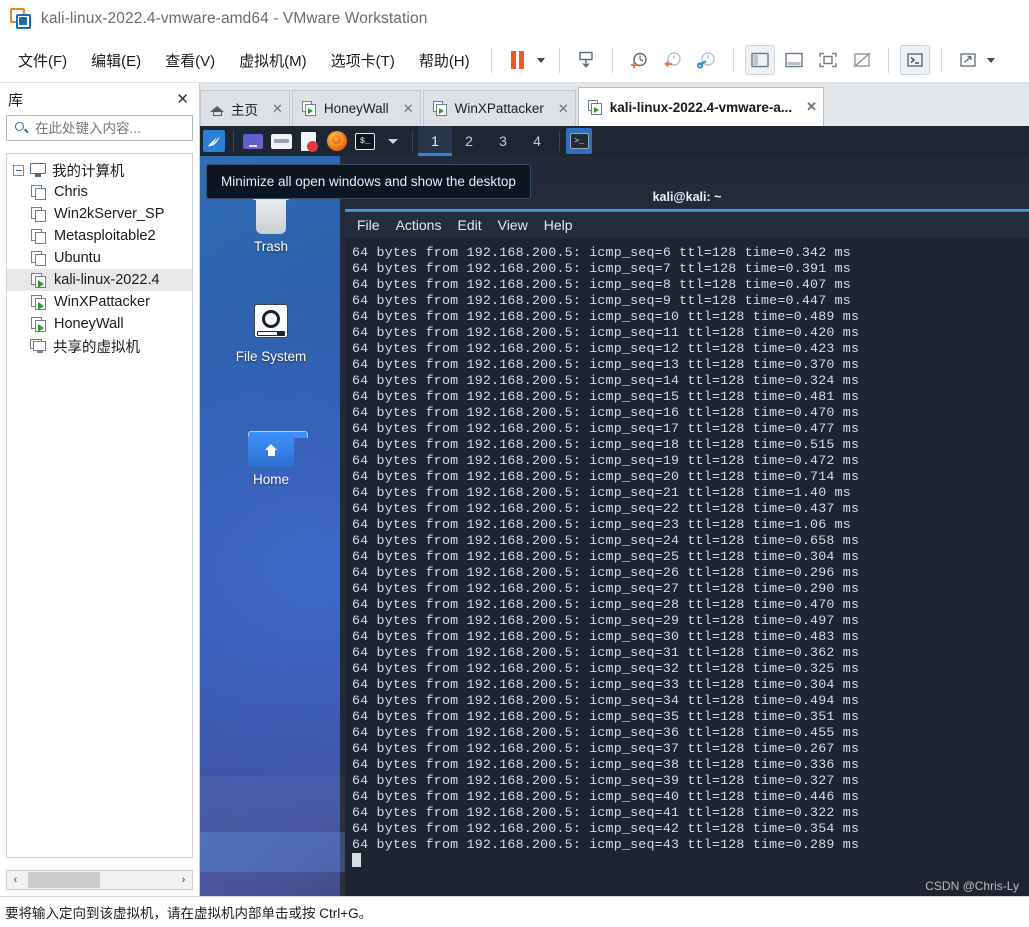  I want to click on panel-firefox, so click(337, 141).